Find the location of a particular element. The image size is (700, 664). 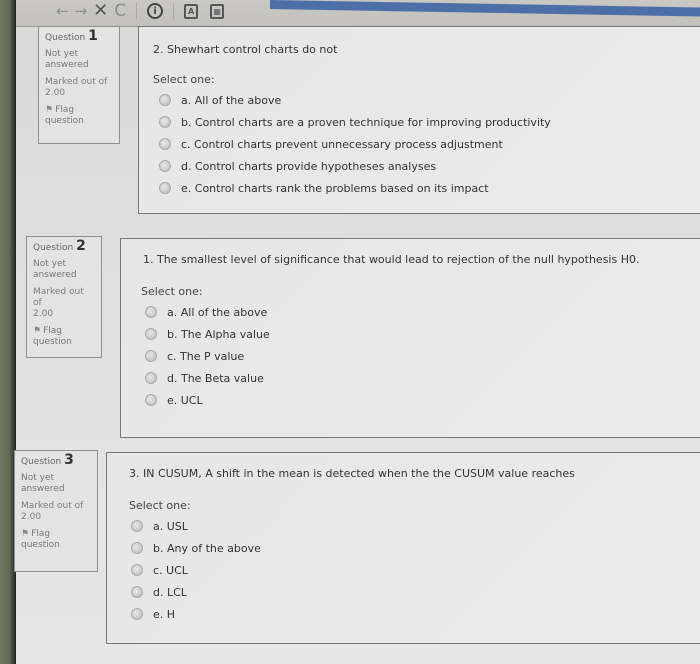

answer-option-d: d. LCL is located at coordinates (196, 592).